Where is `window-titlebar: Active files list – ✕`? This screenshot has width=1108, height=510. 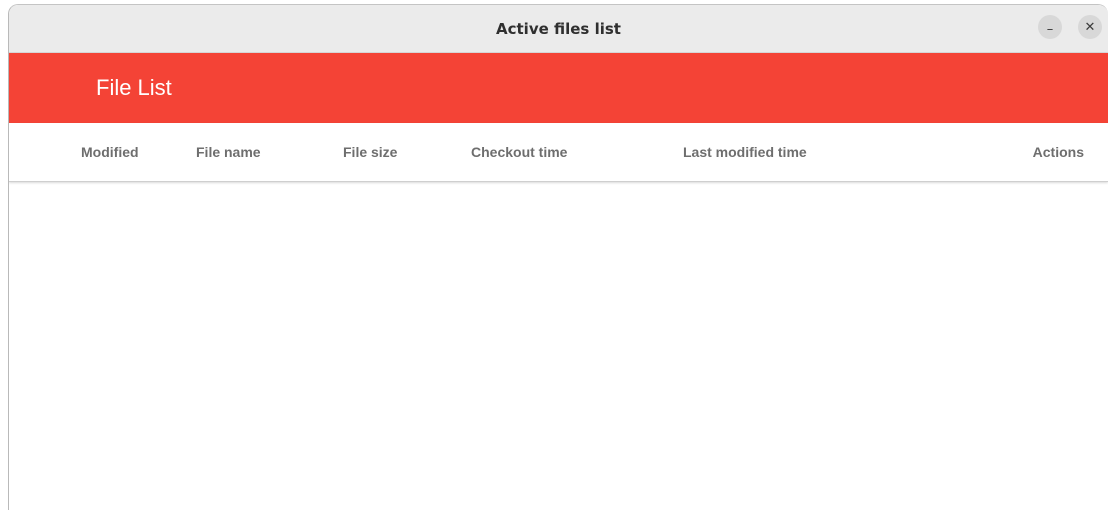
window-titlebar: Active files list – ✕ is located at coordinates (558, 29).